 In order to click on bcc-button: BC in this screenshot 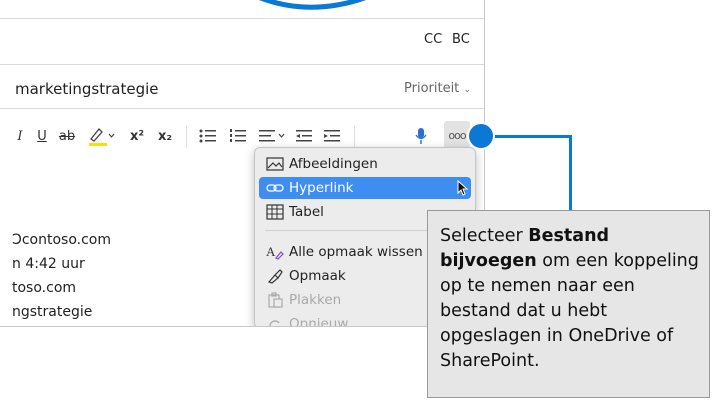, I will do `click(461, 39)`.